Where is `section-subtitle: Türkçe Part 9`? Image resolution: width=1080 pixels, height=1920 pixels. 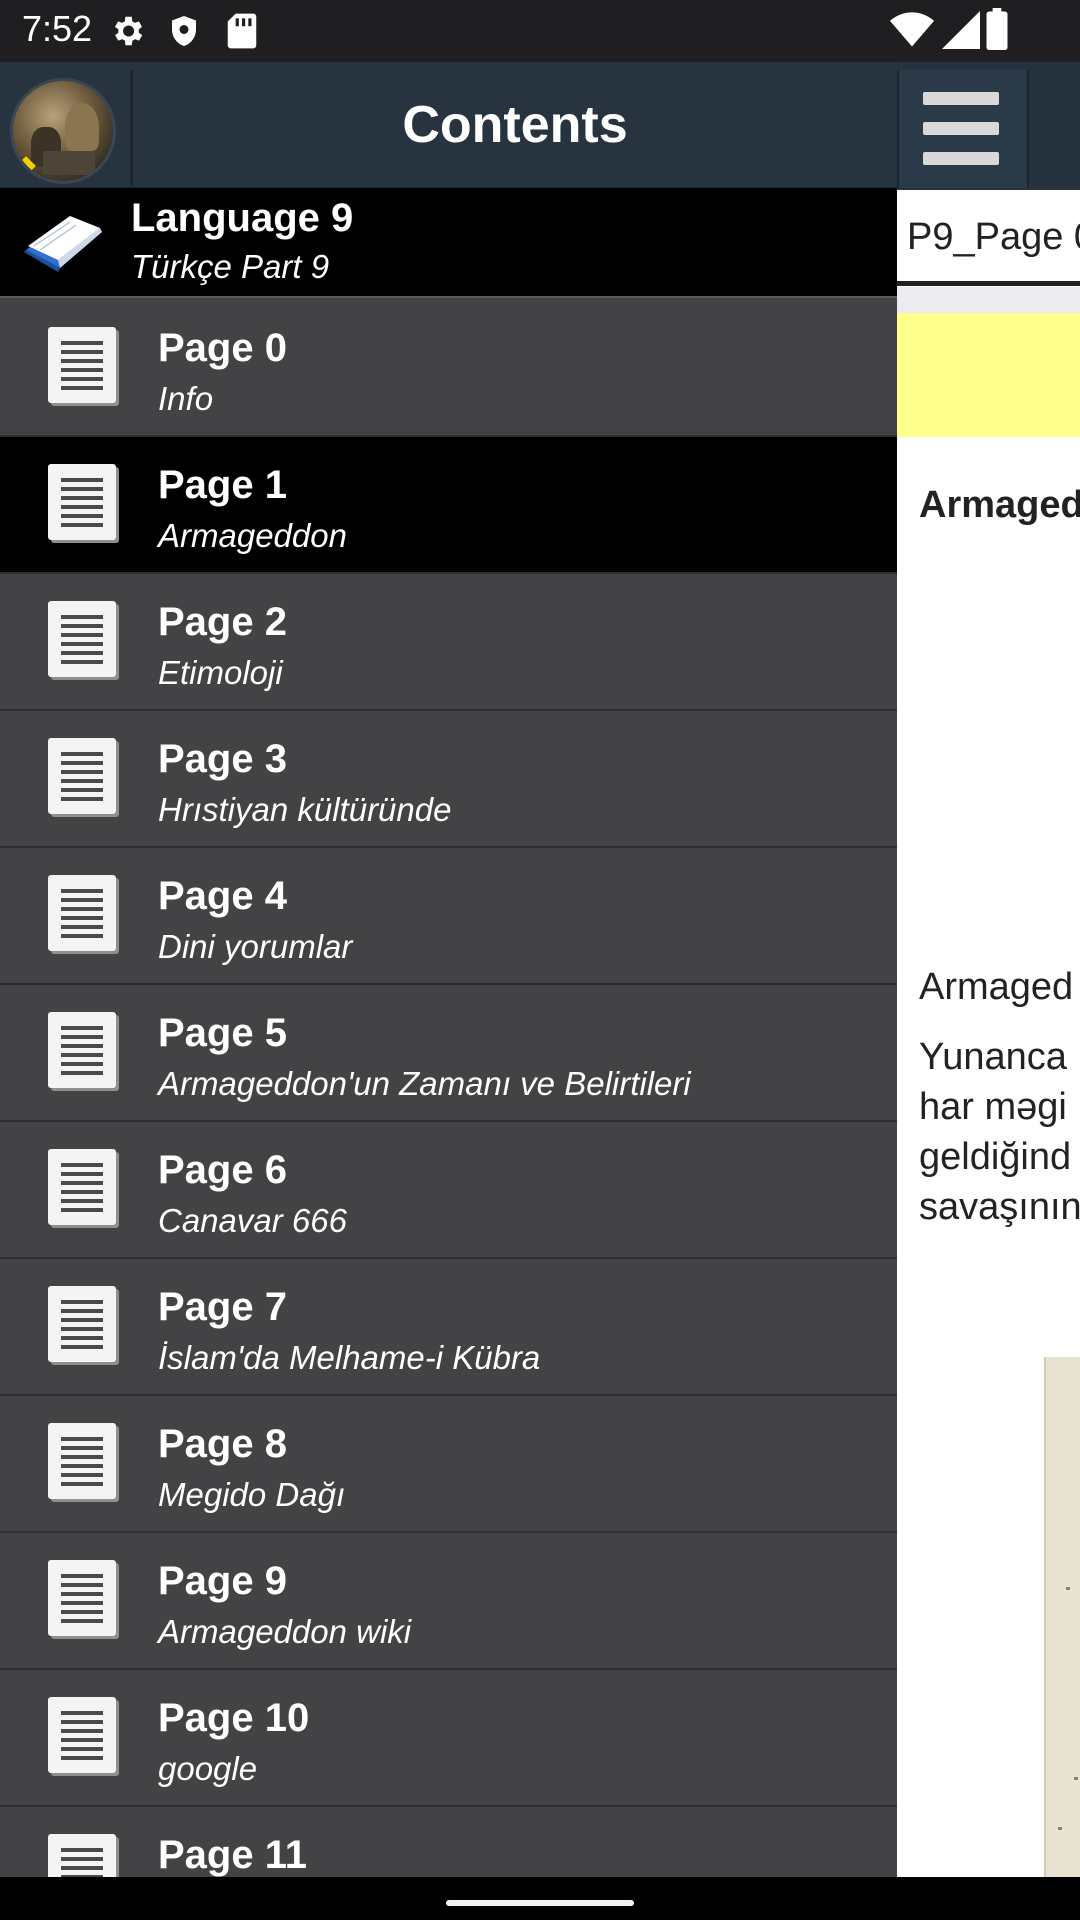
section-subtitle: Türkçe Part 9 is located at coordinates (230, 266).